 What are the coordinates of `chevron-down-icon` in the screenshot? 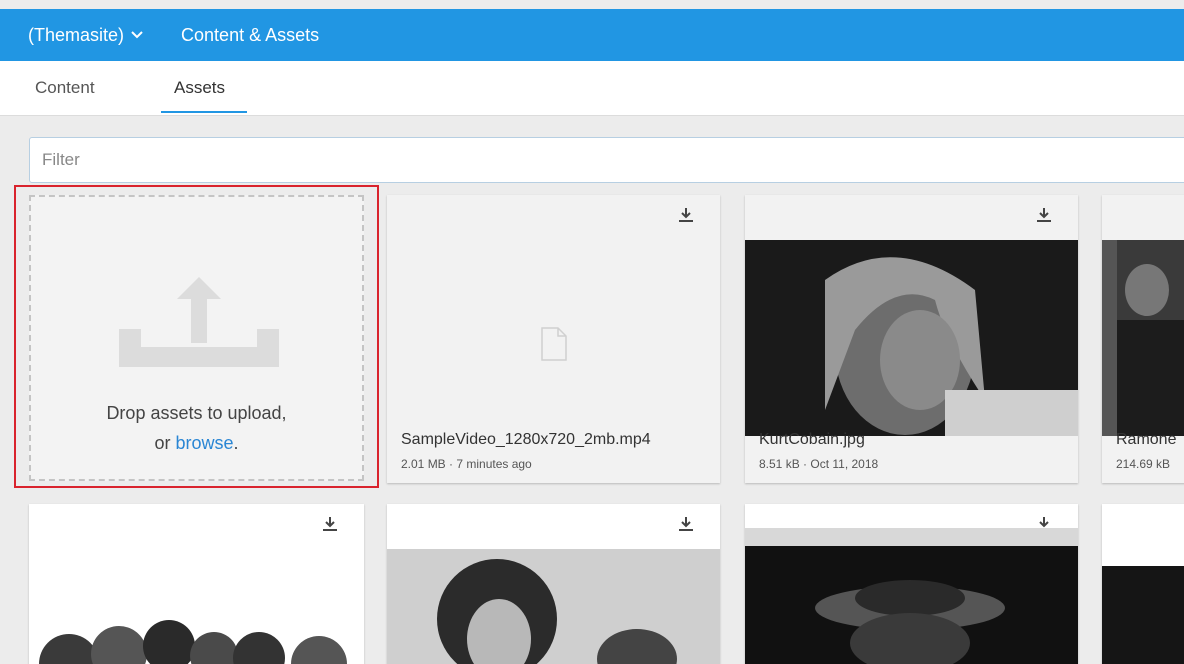 It's located at (137, 35).